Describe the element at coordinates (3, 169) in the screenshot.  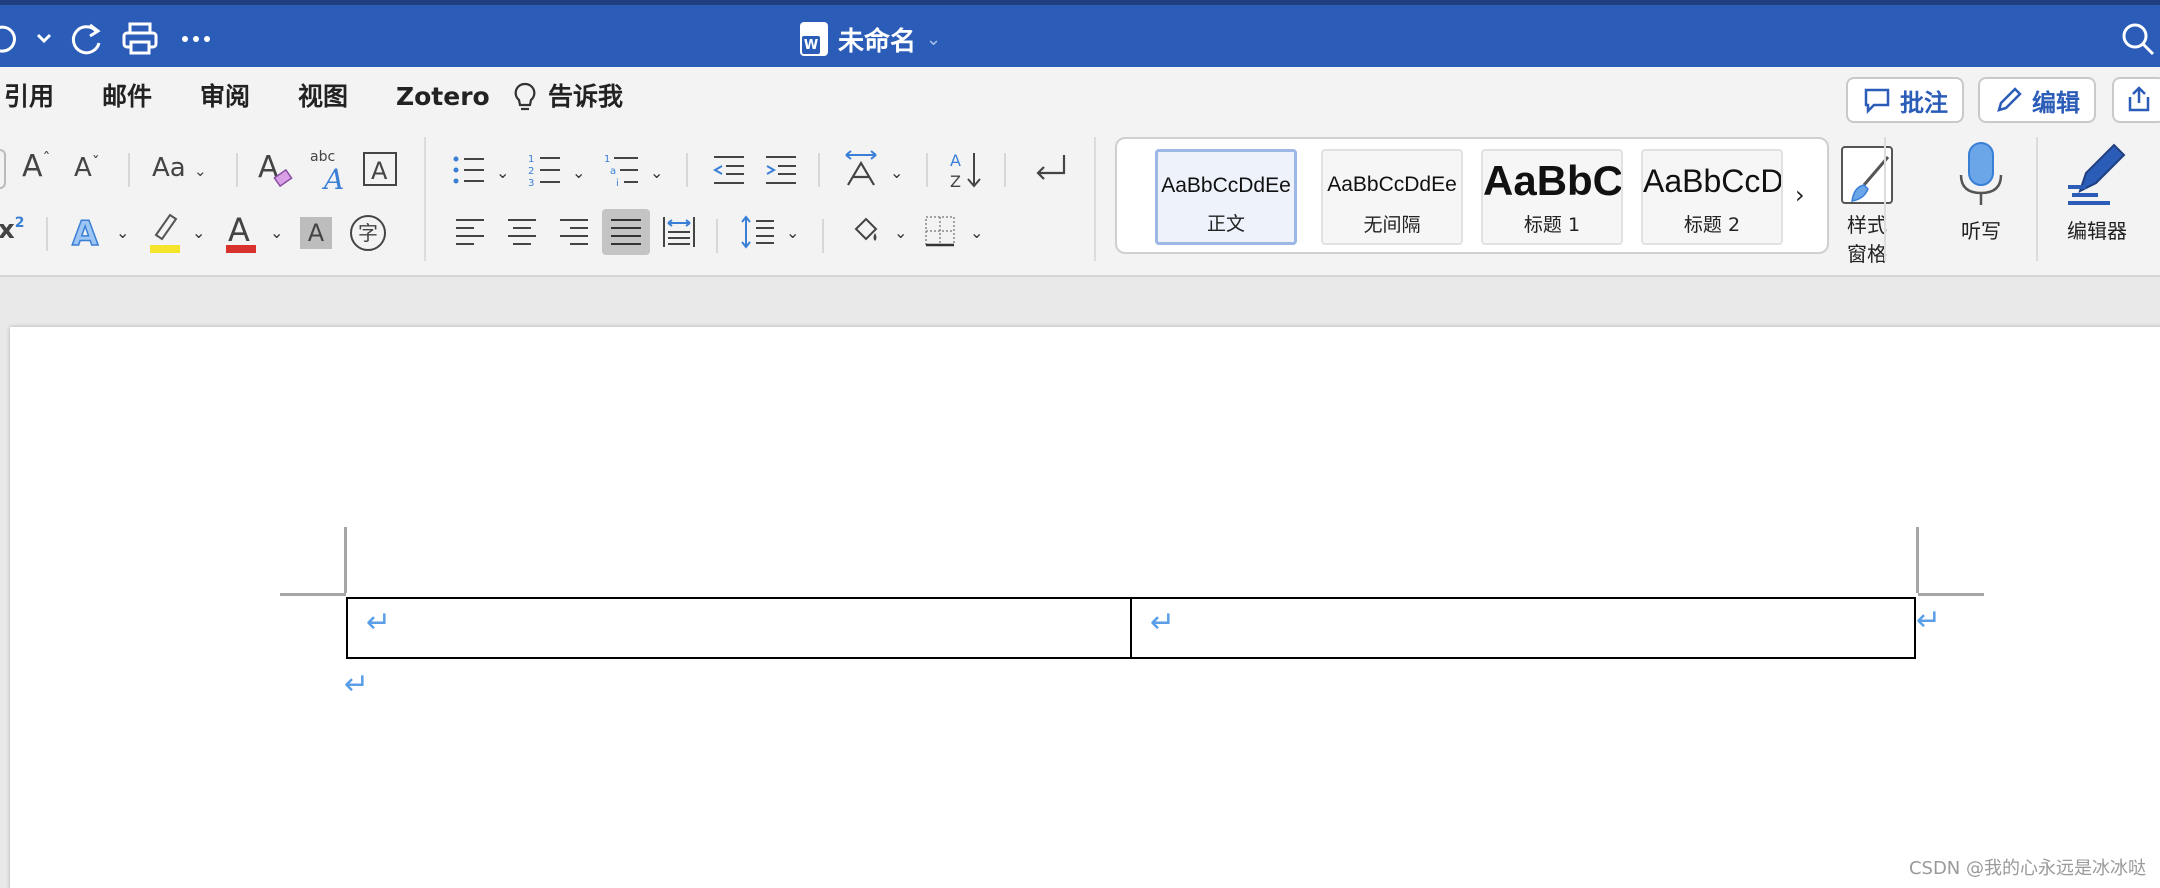
I see `font-size-box` at that location.